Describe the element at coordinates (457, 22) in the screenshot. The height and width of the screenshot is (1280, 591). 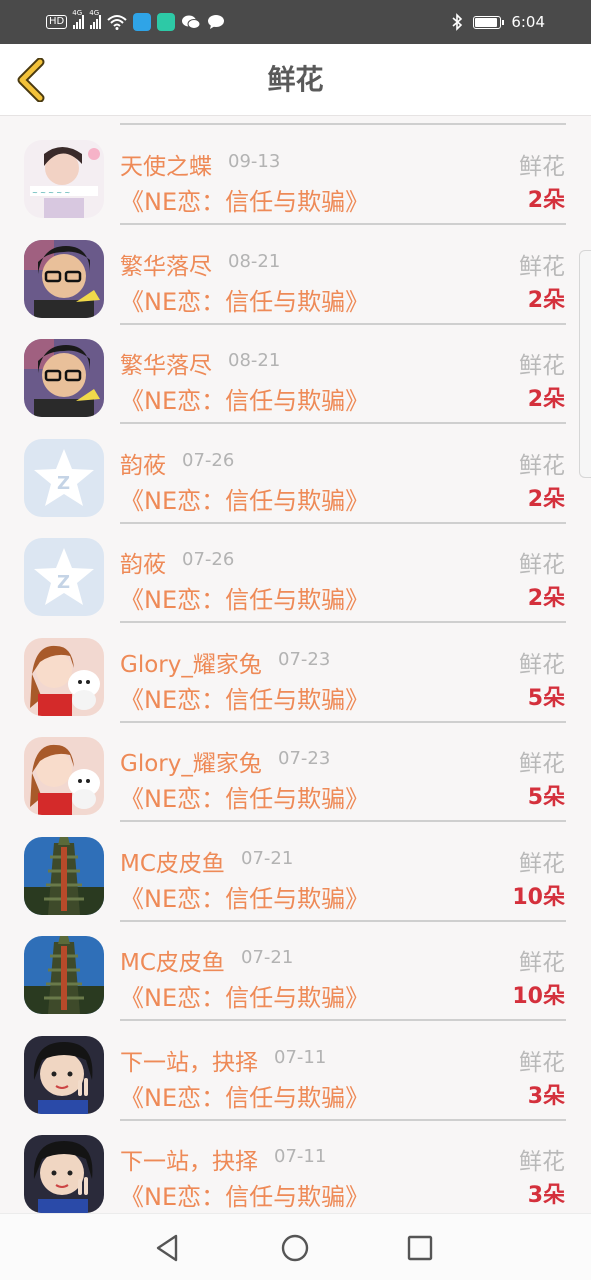
I see `bluetooth-icon` at that location.